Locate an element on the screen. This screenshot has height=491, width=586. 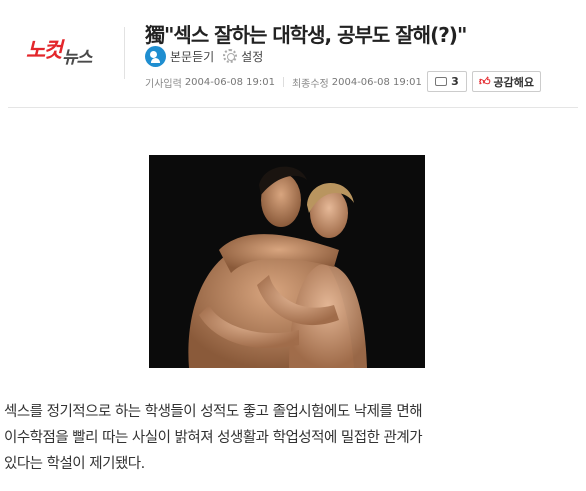
article-line: 이수학점을 빨리 따는 사실이 밝혀져 성생활과 학업성적에 밀접한 관계가 is located at coordinates (213, 438).